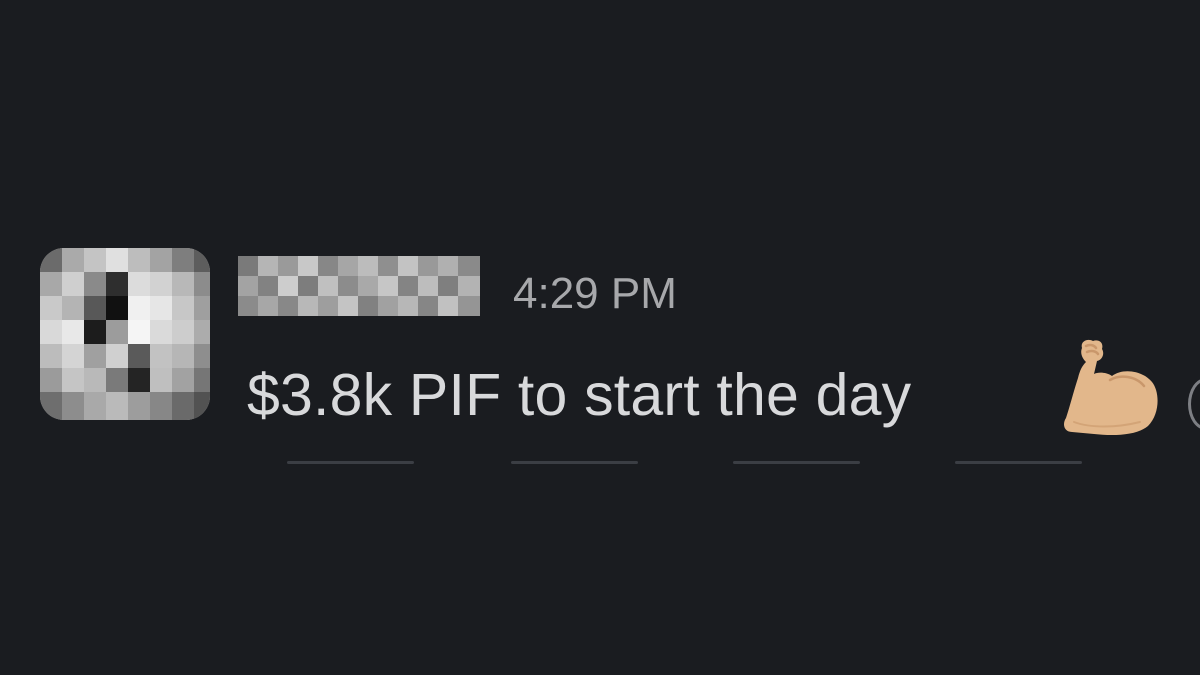  I want to click on avatar, so click(125, 334).